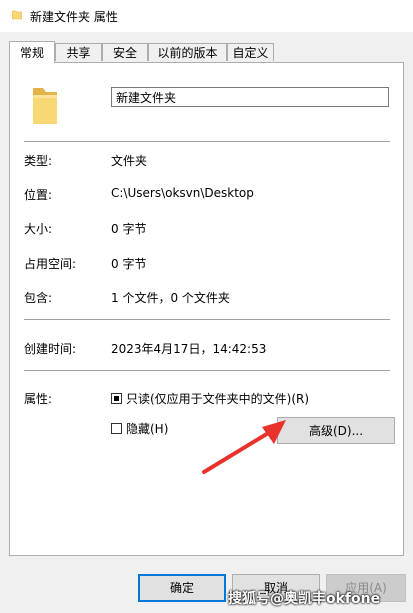 Image resolution: width=413 pixels, height=613 pixels. Describe the element at coordinates (189, 349) in the screenshot. I see `created-value: 2023年4月17日，14:42:53` at that location.